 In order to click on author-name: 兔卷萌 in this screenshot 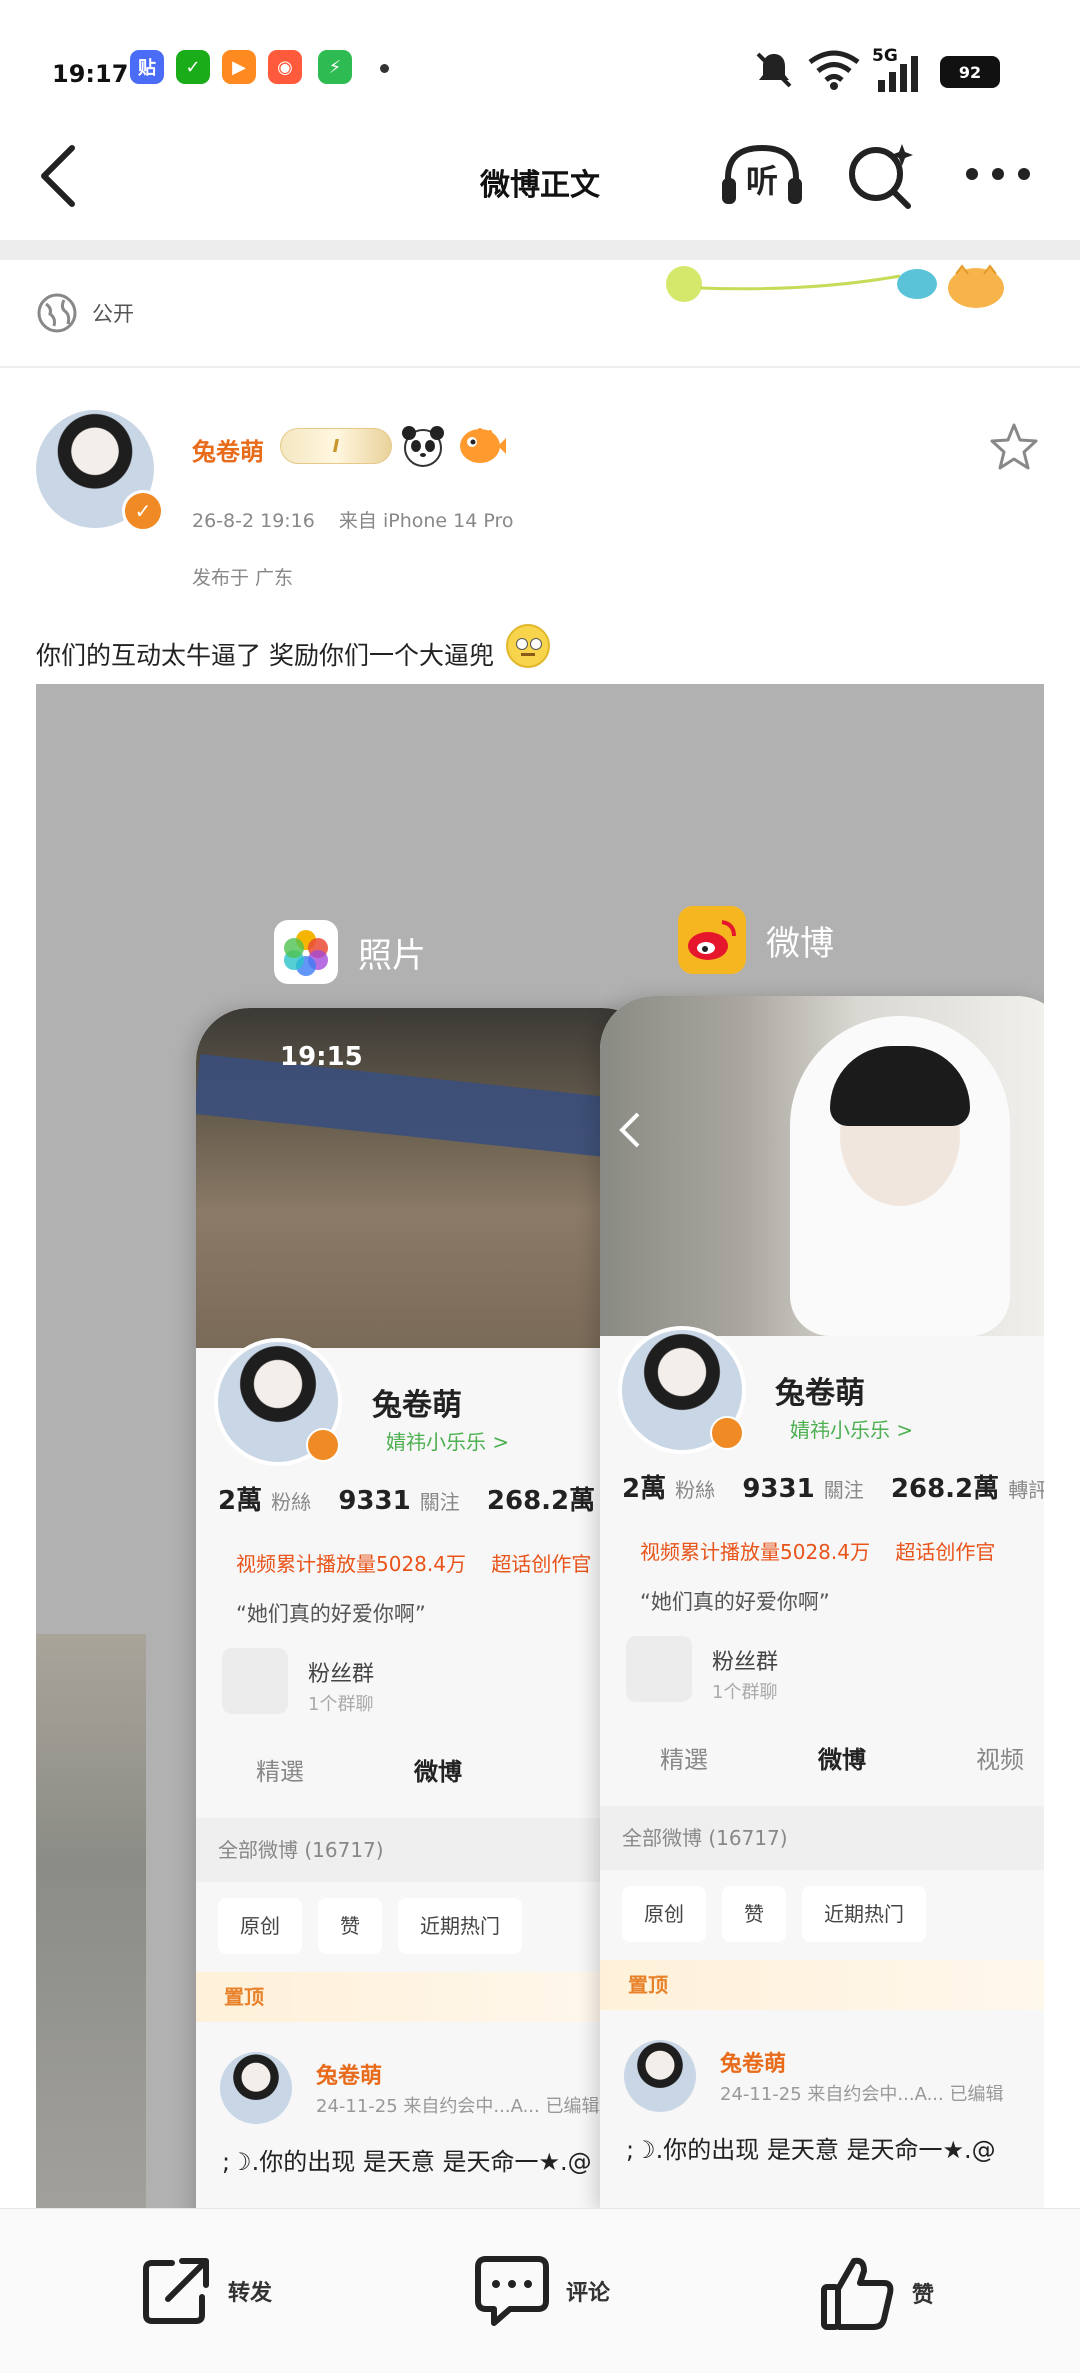, I will do `click(228, 449)`.